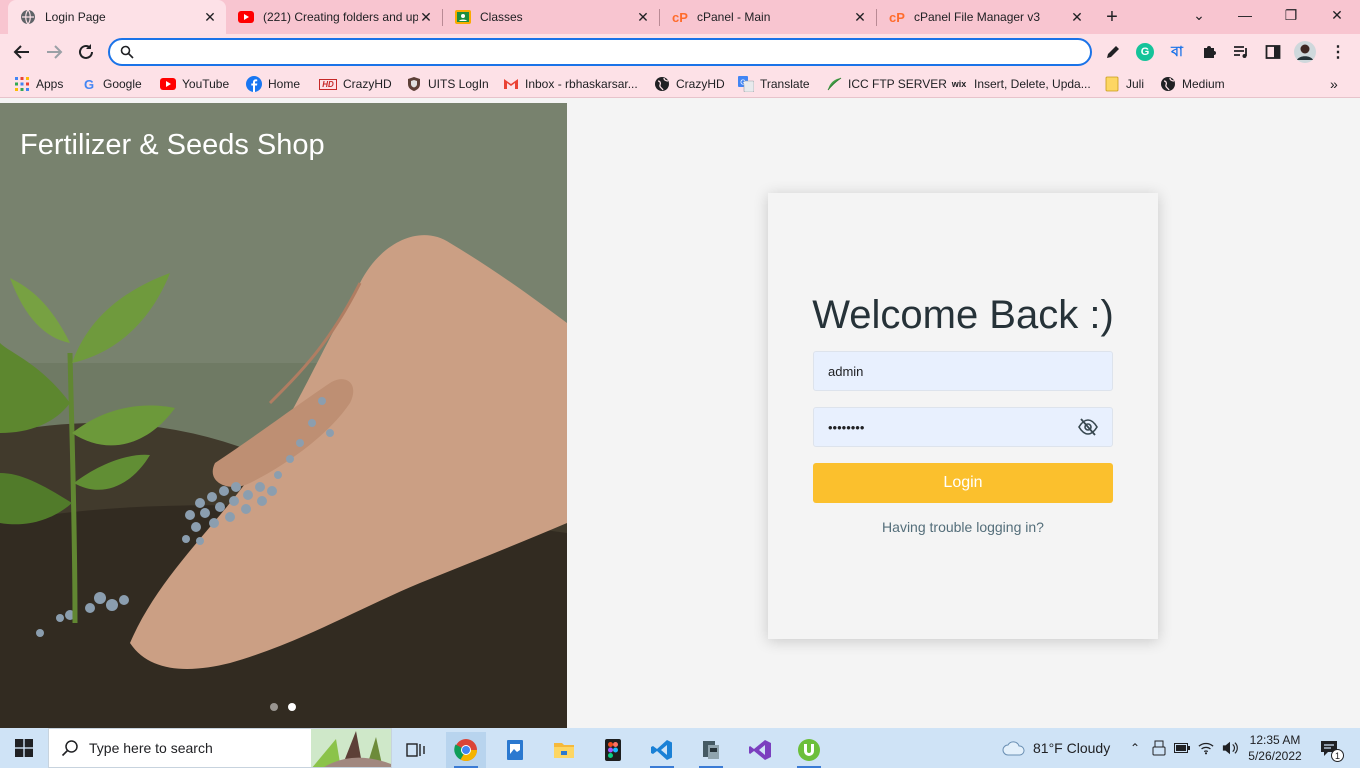  Describe the element at coordinates (1206, 748) in the screenshot. I see `wifi-icon` at that location.